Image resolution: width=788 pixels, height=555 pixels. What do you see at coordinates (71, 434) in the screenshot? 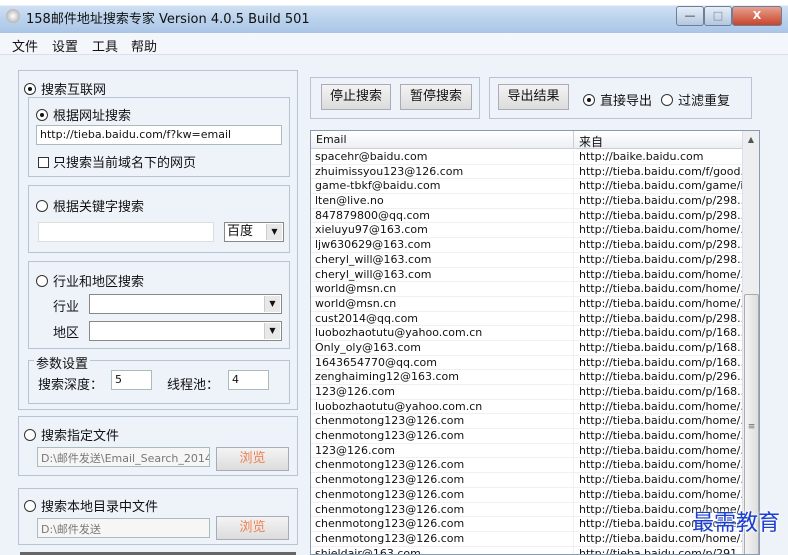
I see `file-search-radio: 搜索指定文件` at bounding box center [71, 434].